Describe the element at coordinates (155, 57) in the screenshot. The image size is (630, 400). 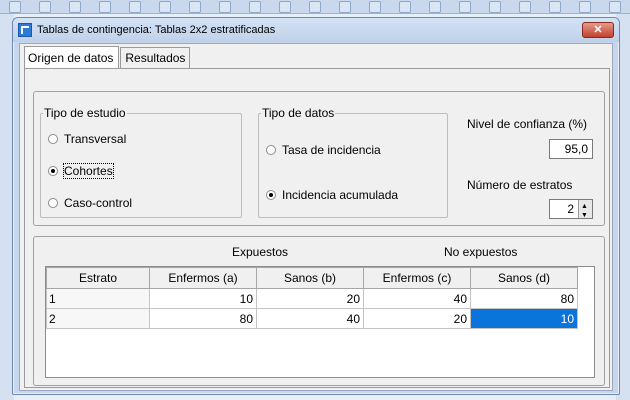
I see `tab-resultados: Resultados` at that location.